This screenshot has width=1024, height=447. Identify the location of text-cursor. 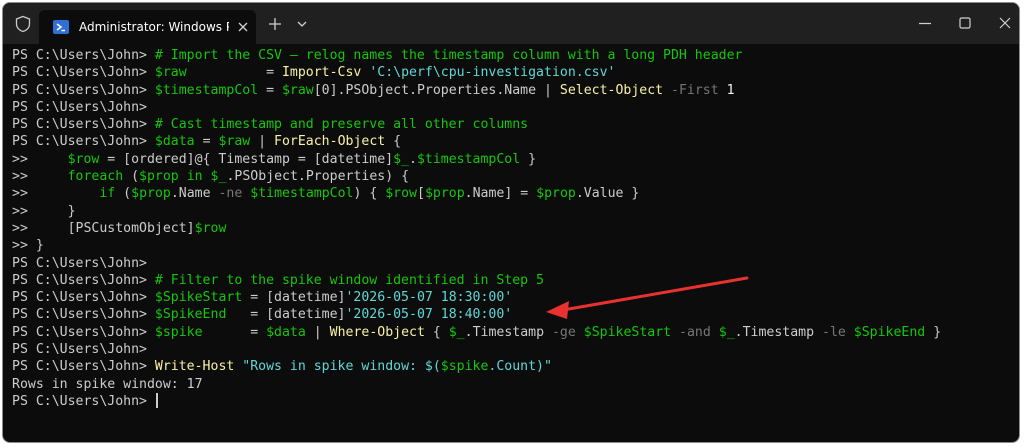
(156, 400).